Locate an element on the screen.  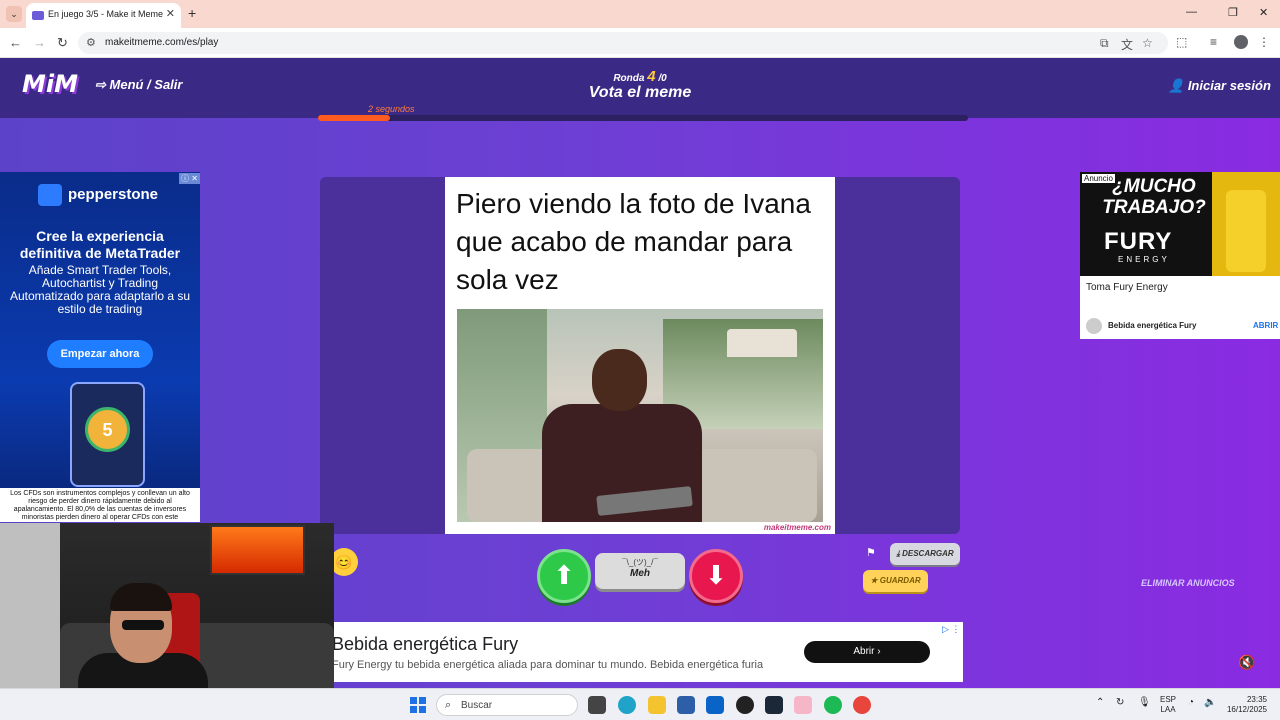
volume-icon: 🔈 is located at coordinates (1210, 702).